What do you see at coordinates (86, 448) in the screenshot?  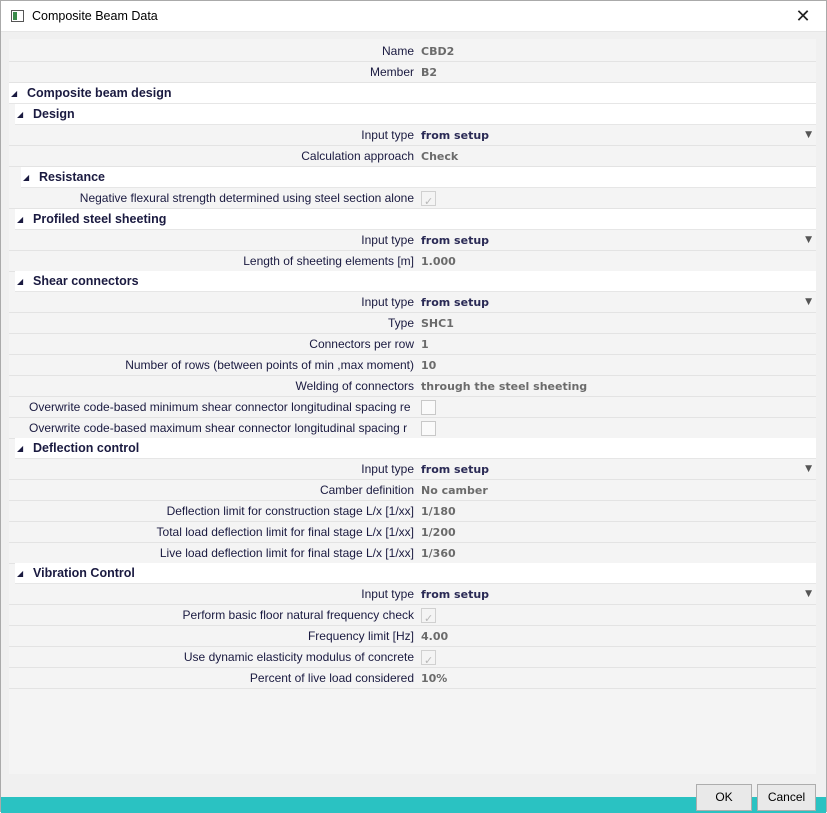 I see `section-title: Deflection control` at bounding box center [86, 448].